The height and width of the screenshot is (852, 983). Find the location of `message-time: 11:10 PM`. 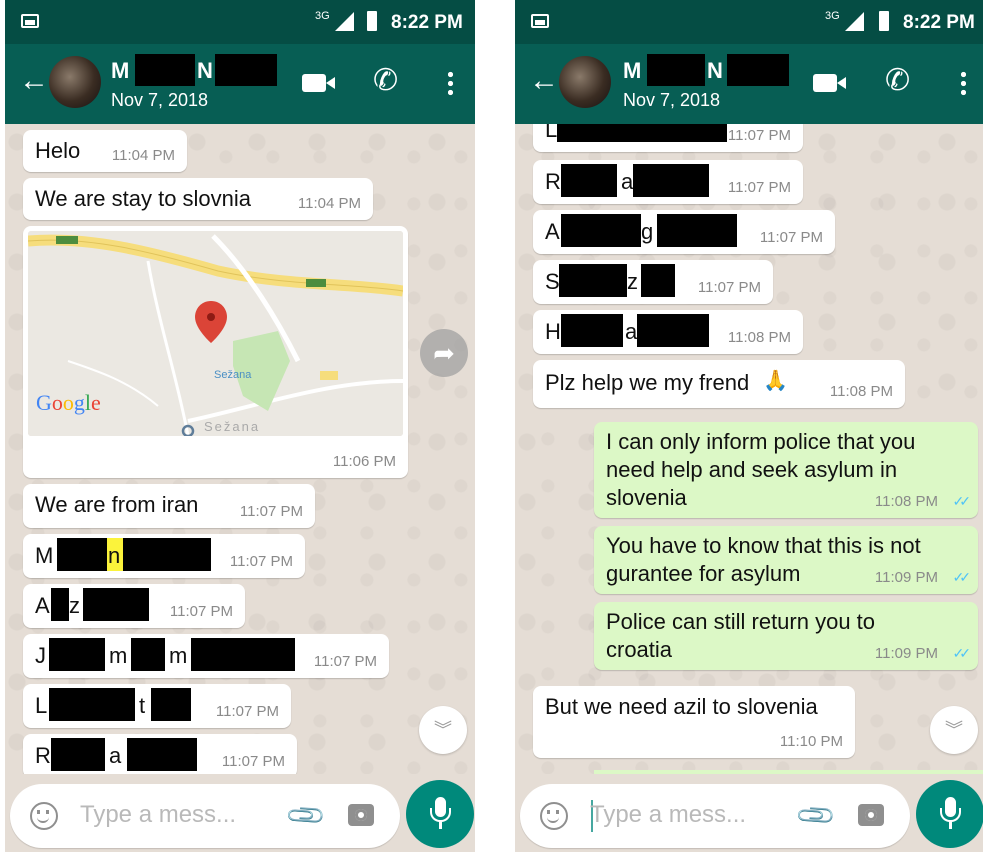

message-time: 11:10 PM is located at coordinates (811, 741).